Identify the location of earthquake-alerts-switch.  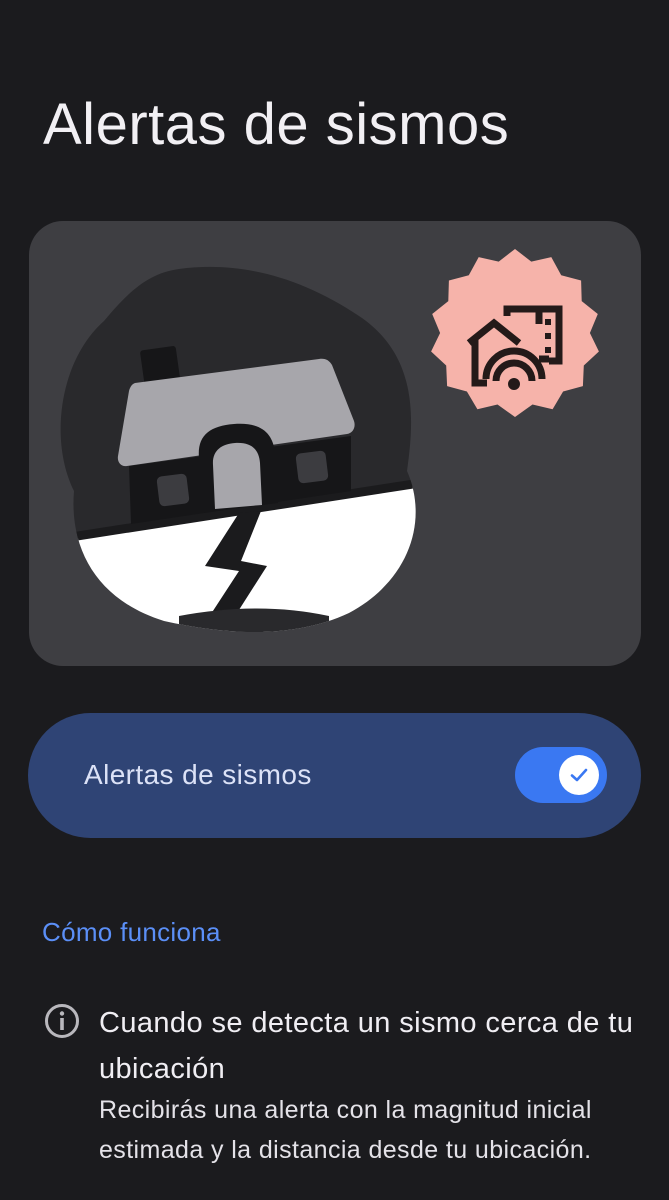
(561, 775).